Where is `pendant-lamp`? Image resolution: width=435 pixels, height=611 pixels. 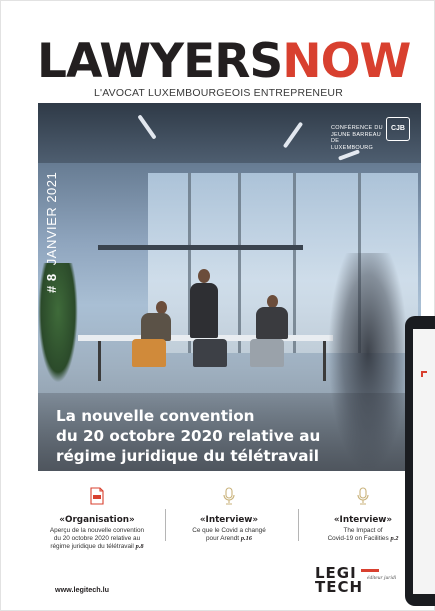
pendant-lamp is located at coordinates (200, 247).